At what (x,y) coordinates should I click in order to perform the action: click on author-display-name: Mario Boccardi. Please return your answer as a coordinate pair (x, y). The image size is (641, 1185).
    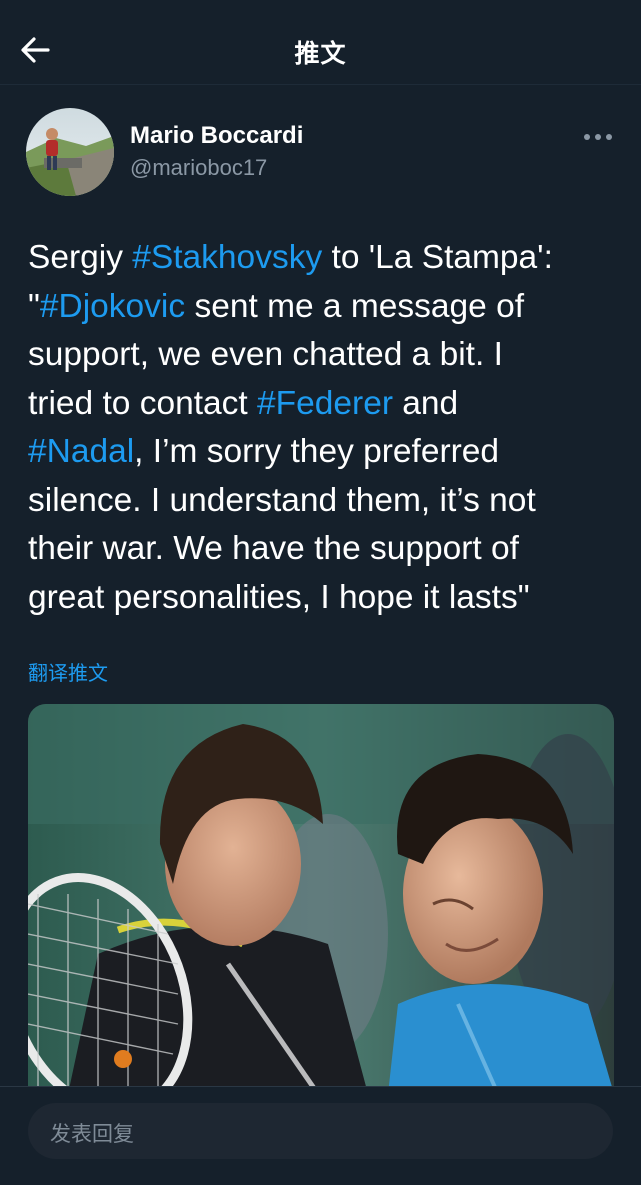
    Looking at the image, I should click on (216, 136).